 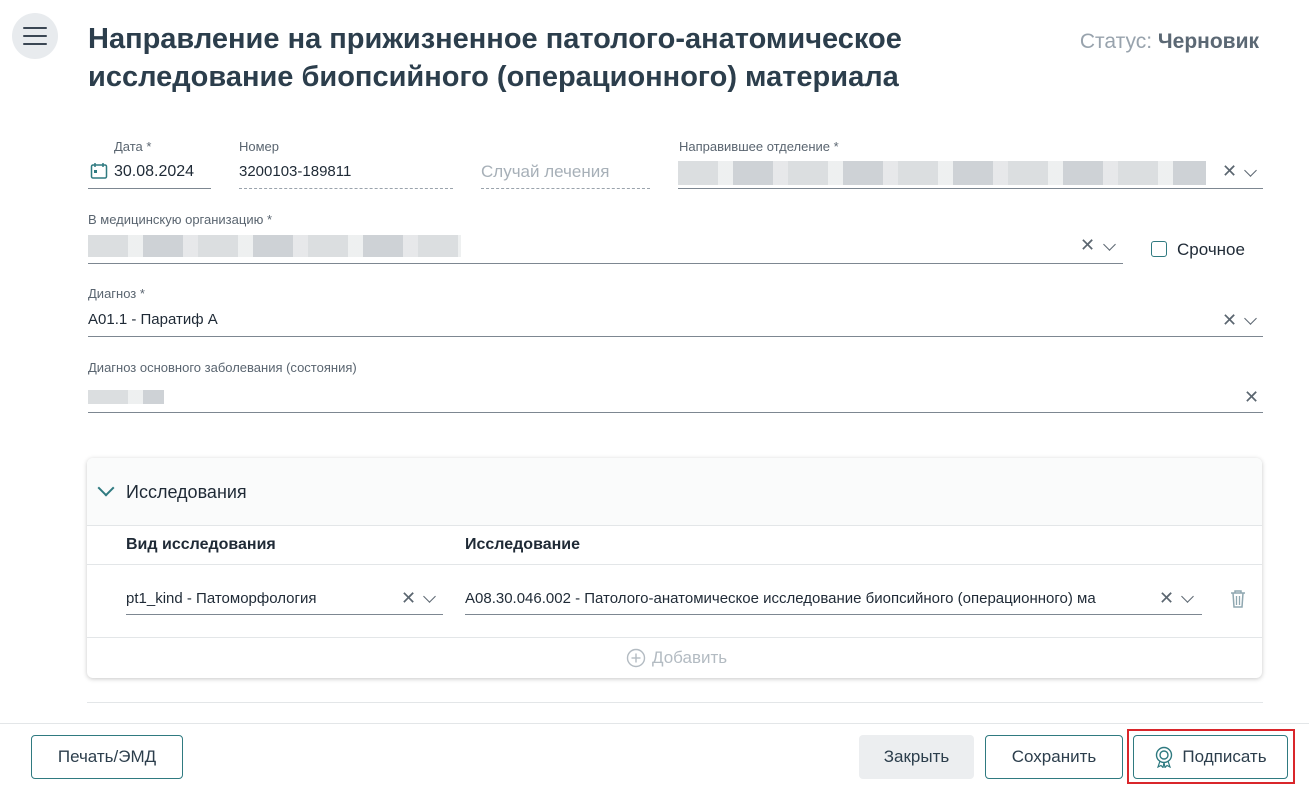 I want to click on main-diagnosis-field: ✕, so click(x=675, y=397).